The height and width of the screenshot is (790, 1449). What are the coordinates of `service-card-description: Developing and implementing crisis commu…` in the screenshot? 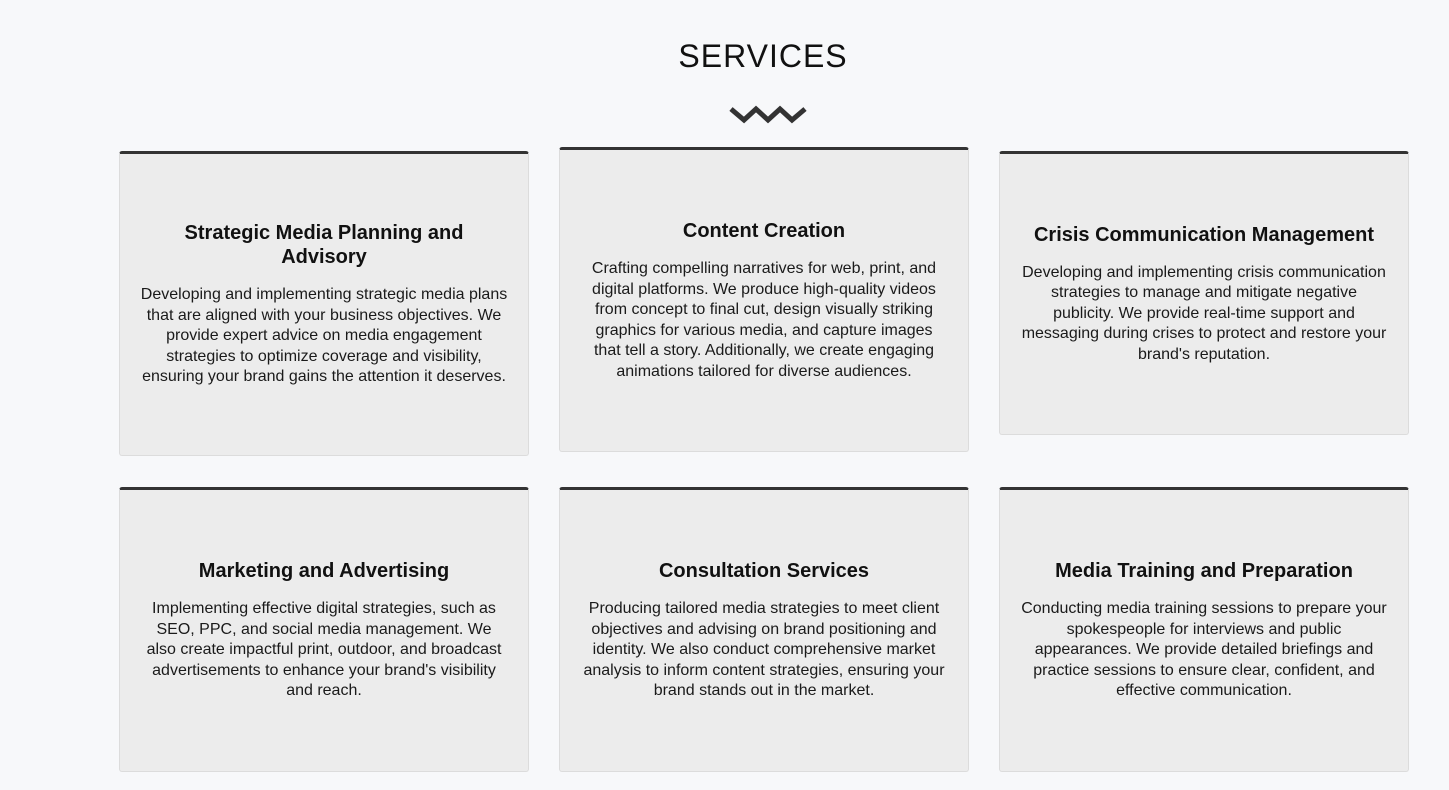 It's located at (1204, 313).